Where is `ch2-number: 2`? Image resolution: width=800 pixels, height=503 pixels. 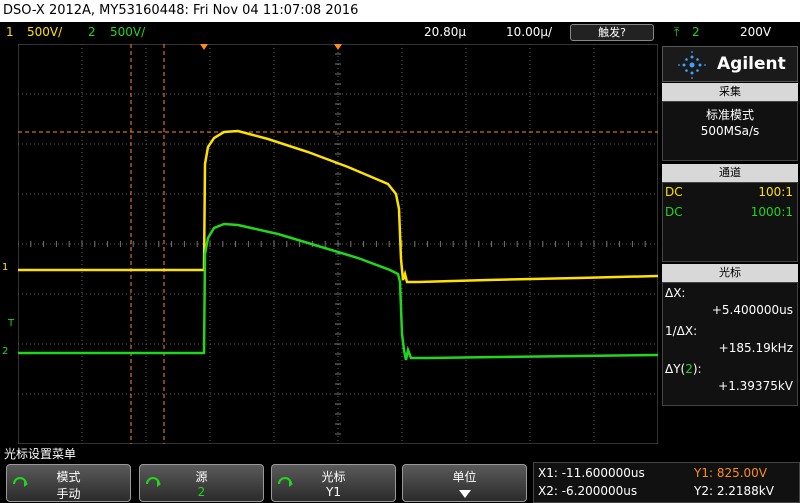
ch2-number: 2 is located at coordinates (92, 32).